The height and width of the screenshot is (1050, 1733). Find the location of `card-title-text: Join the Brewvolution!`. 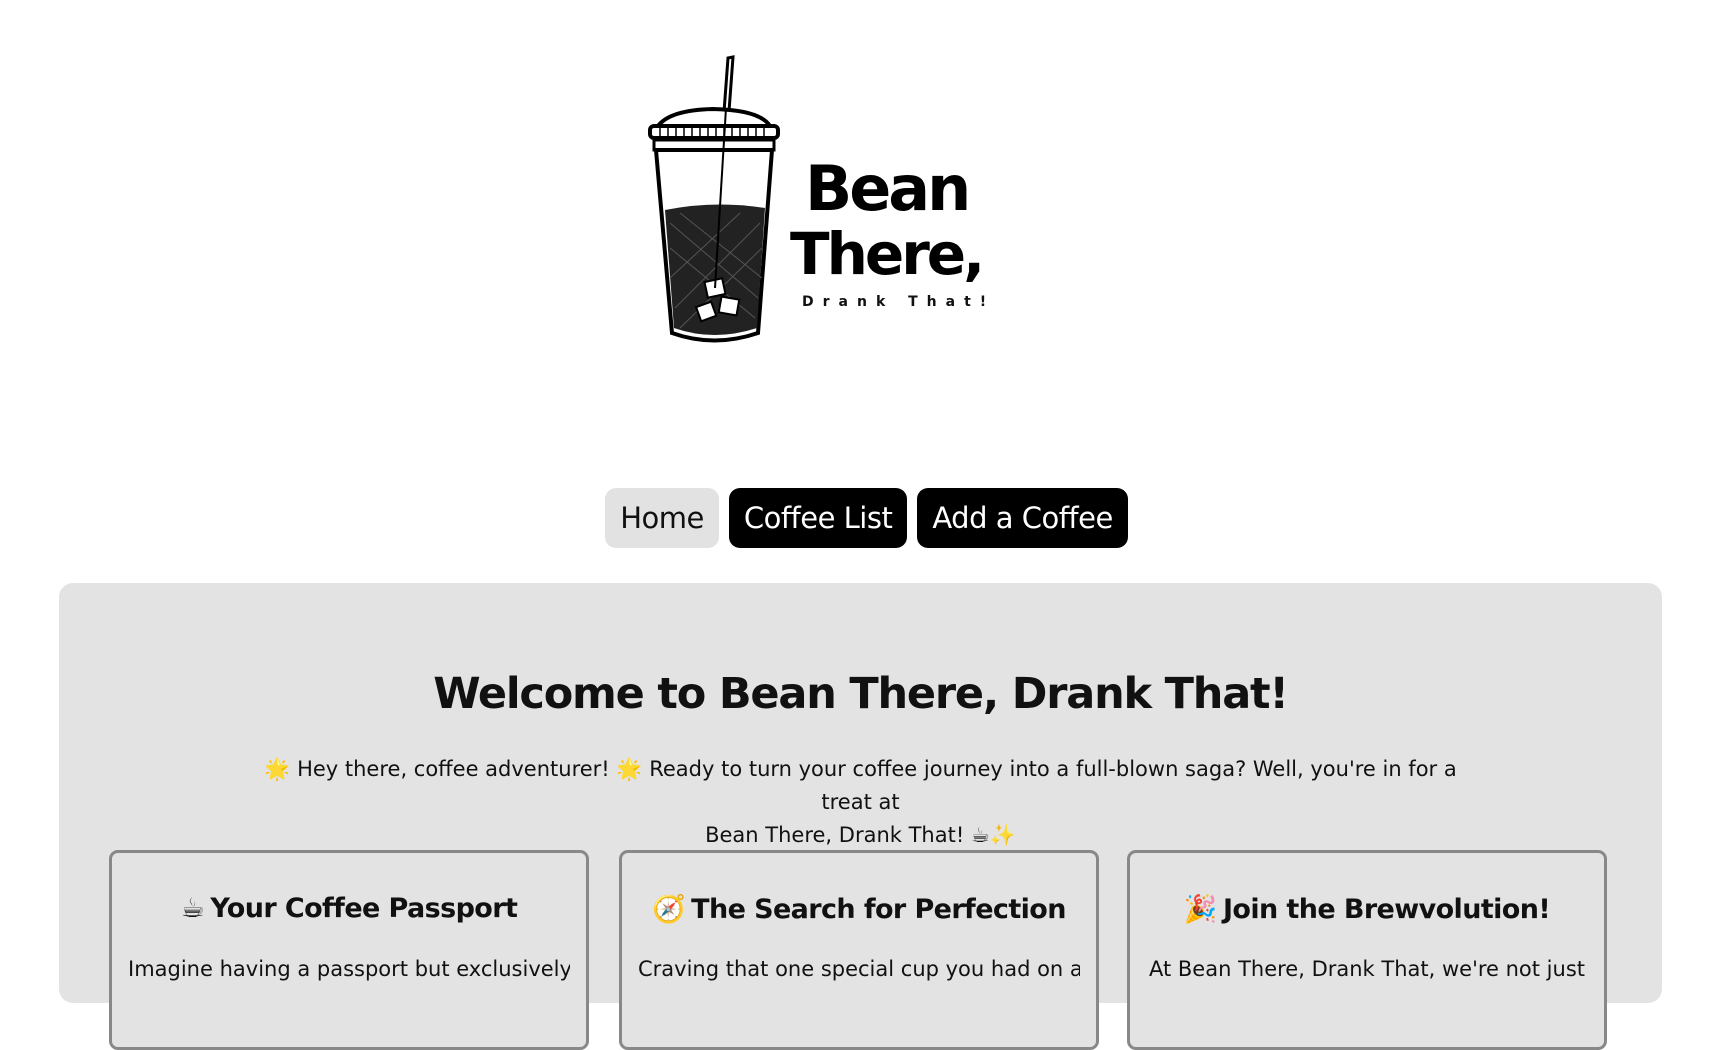

card-title-text: Join the Brewvolution! is located at coordinates (1386, 909).